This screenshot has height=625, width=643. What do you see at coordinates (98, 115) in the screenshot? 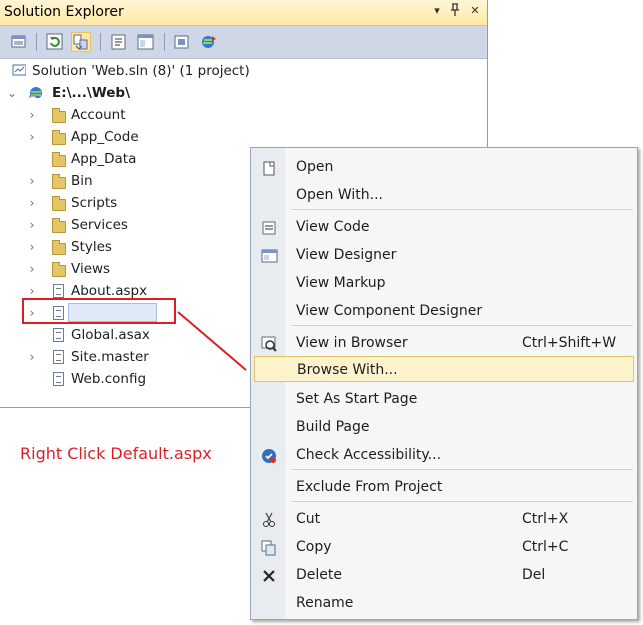
I see `tree-item-label: Account` at bounding box center [98, 115].